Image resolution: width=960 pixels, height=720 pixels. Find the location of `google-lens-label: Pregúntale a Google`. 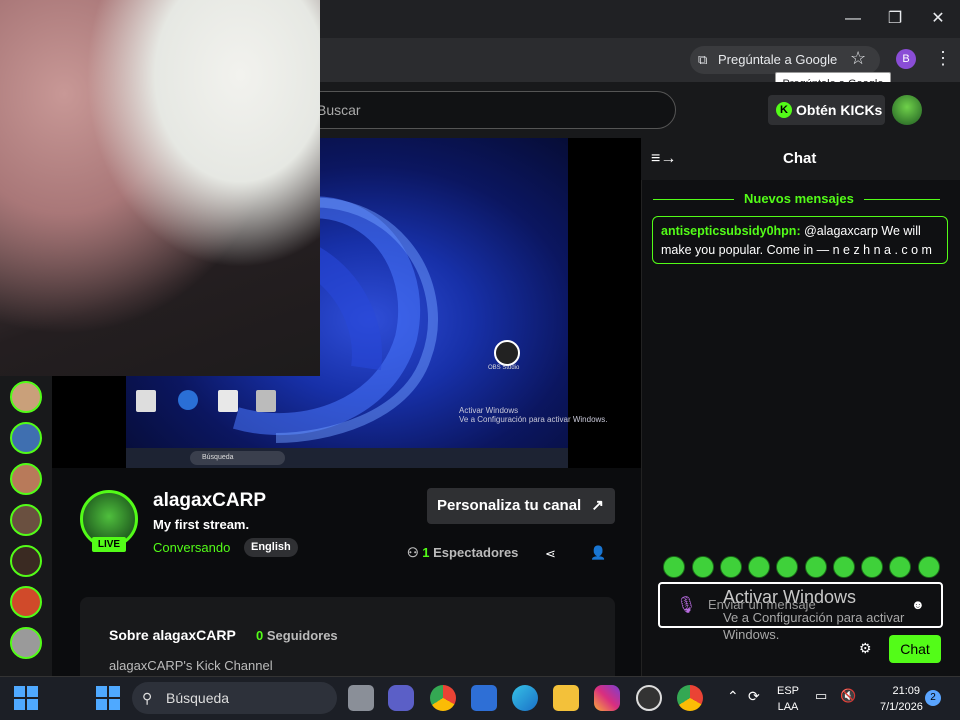

google-lens-label: Pregúntale a Google is located at coordinates (778, 59).